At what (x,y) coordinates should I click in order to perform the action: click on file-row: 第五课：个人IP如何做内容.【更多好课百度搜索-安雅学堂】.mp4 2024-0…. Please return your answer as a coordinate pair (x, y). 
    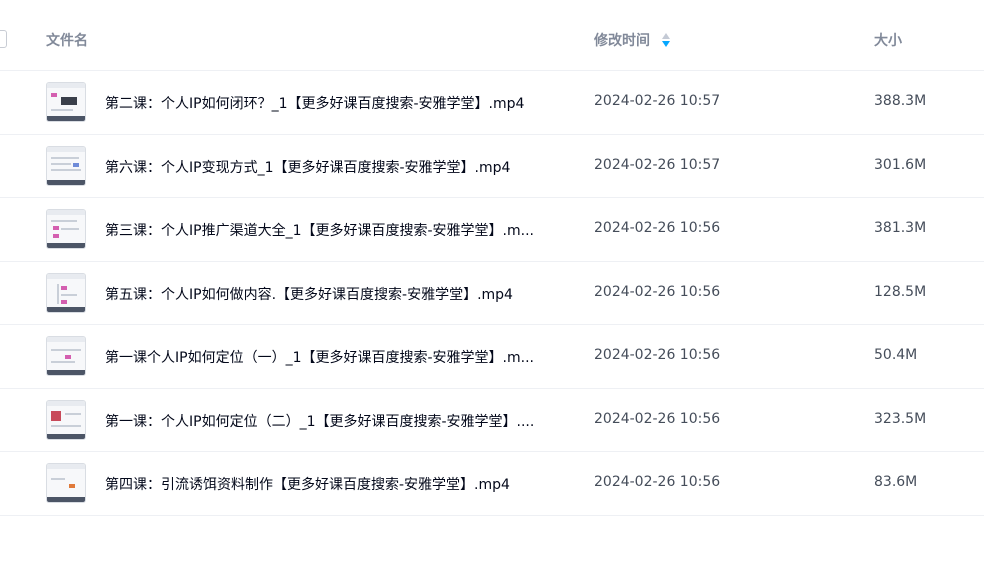
    Looking at the image, I should click on (492, 293).